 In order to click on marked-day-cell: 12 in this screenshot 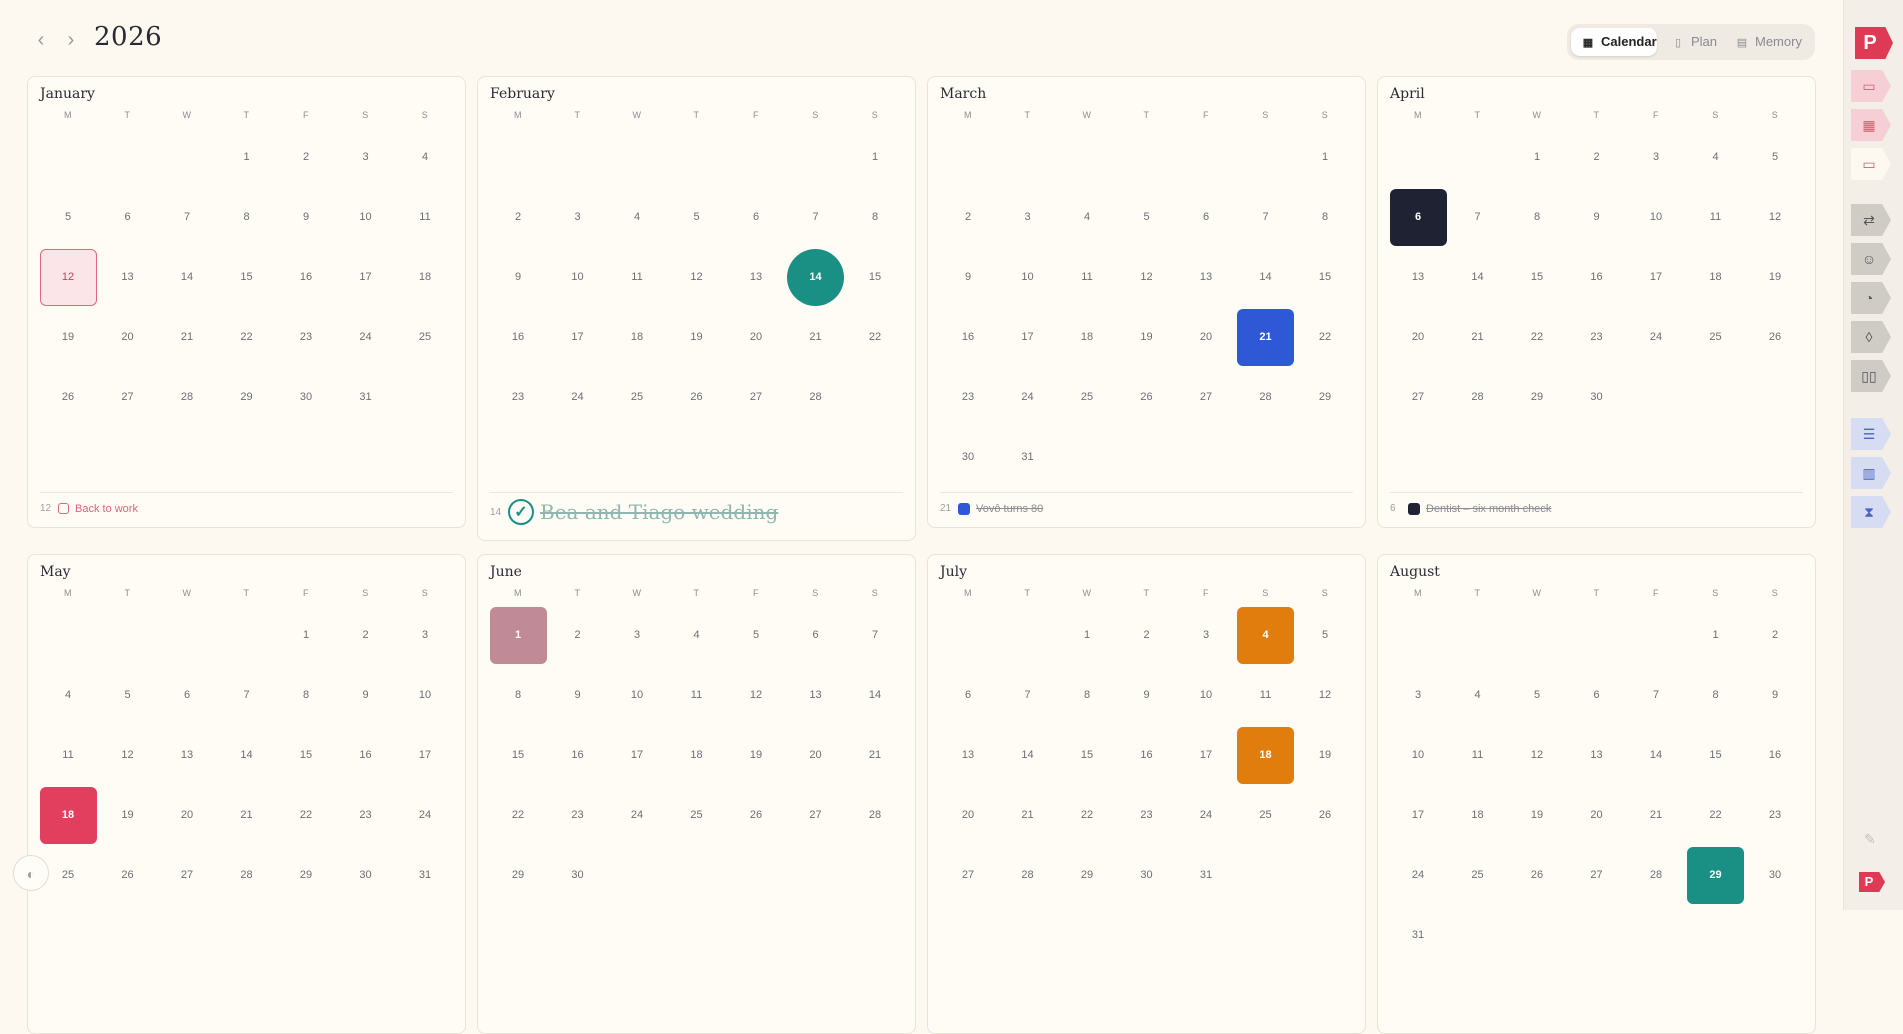, I will do `click(68, 277)`.